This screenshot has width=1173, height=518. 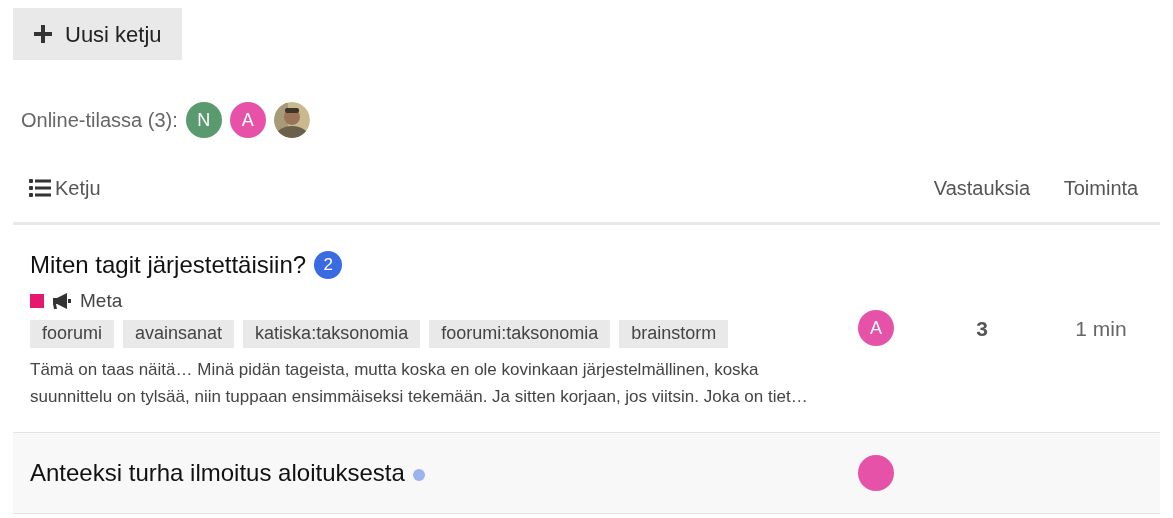 I want to click on tag: foorumi, so click(x=72, y=333).